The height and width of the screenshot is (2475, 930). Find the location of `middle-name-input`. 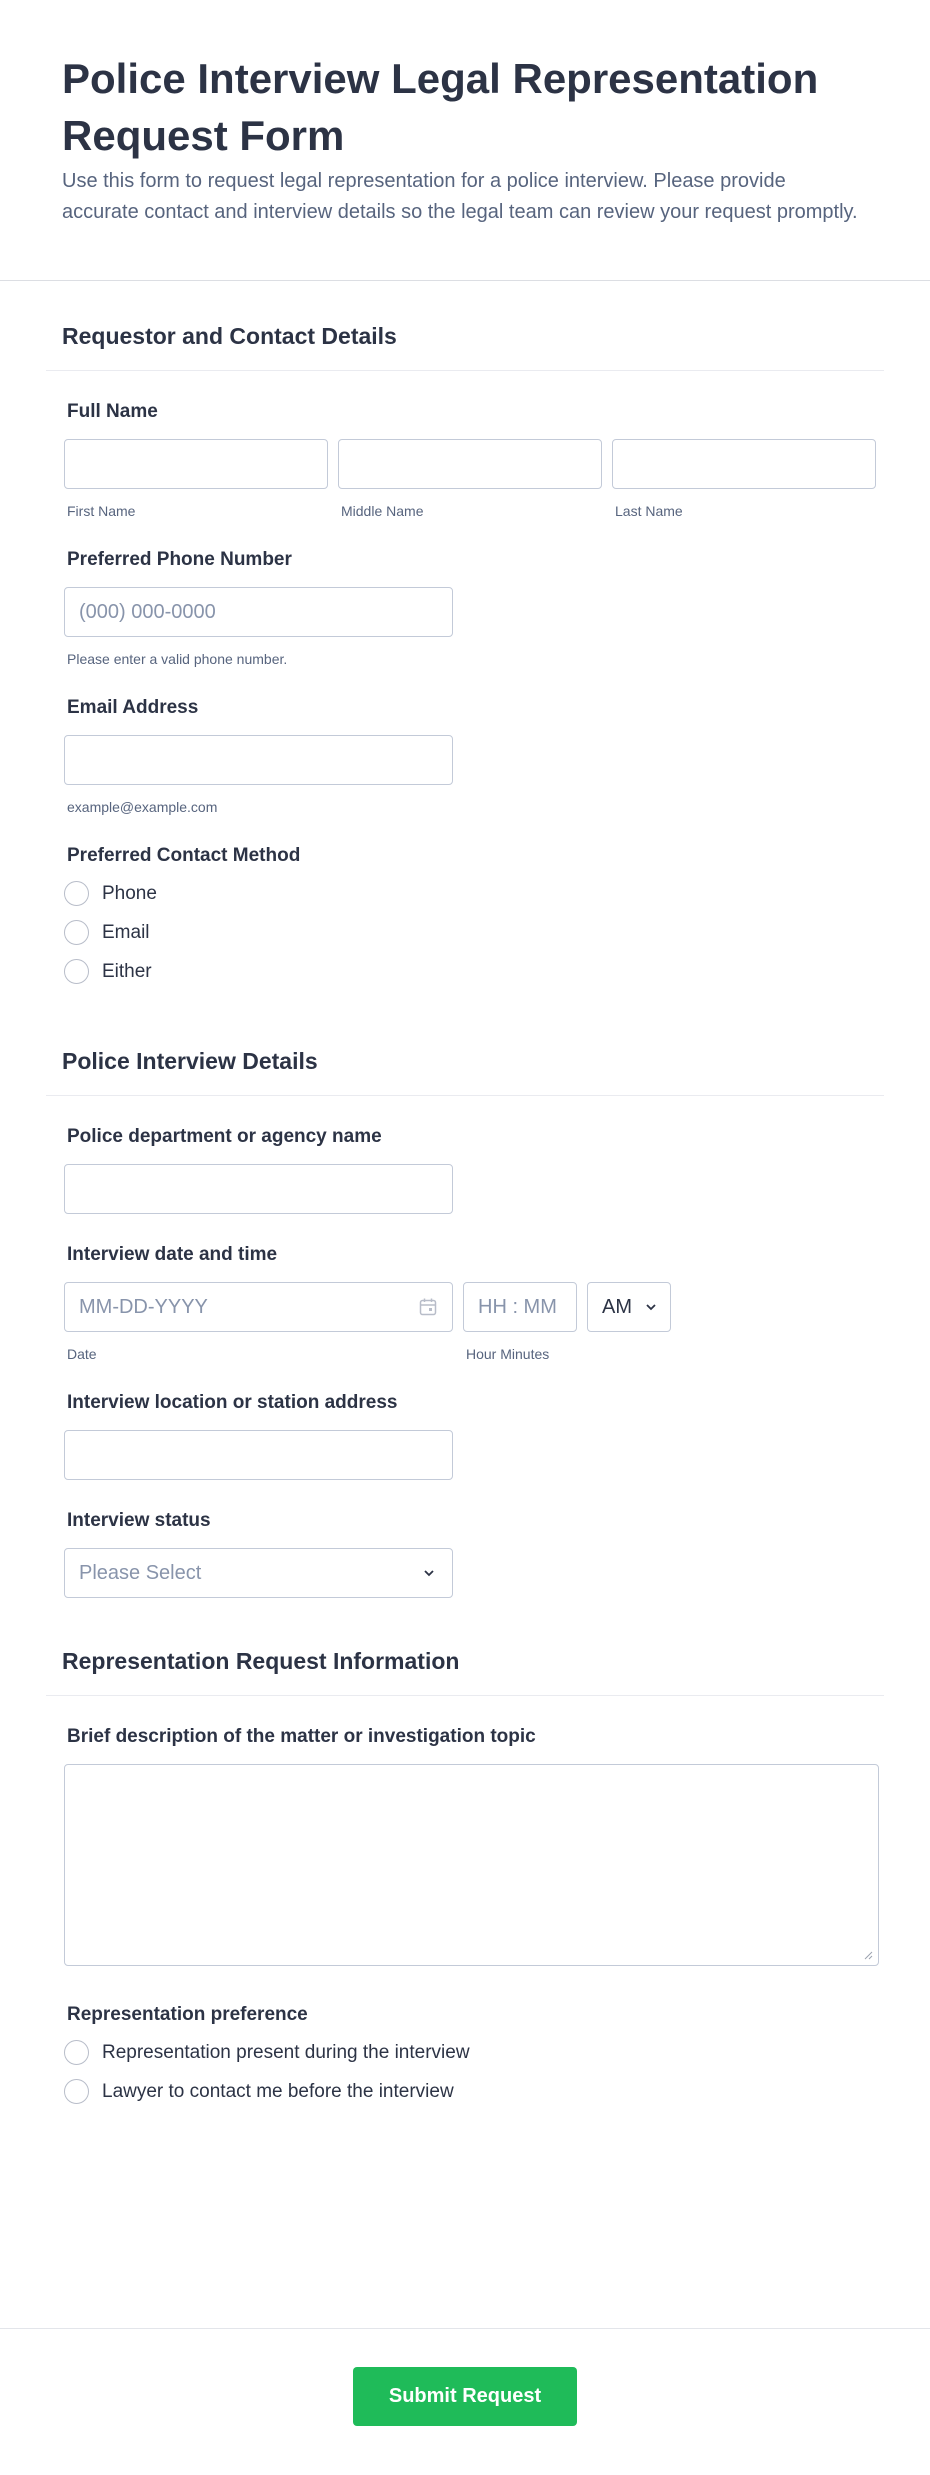

middle-name-input is located at coordinates (470, 464).